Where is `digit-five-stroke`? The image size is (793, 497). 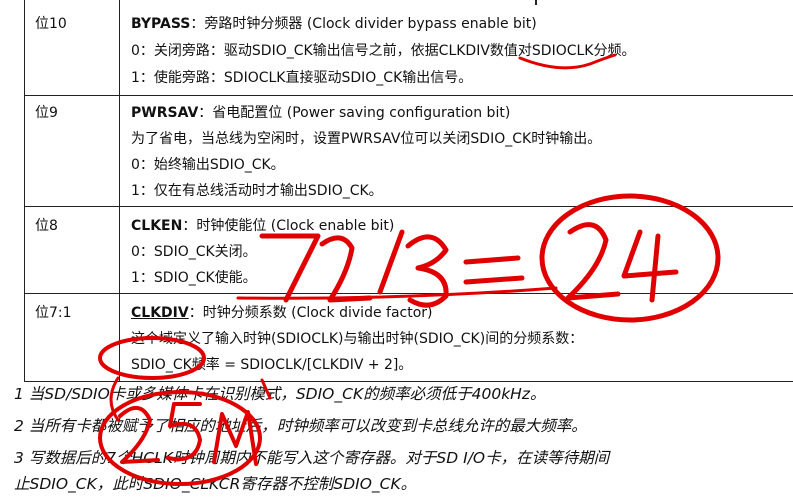
digit-five-stroke is located at coordinates (184, 432).